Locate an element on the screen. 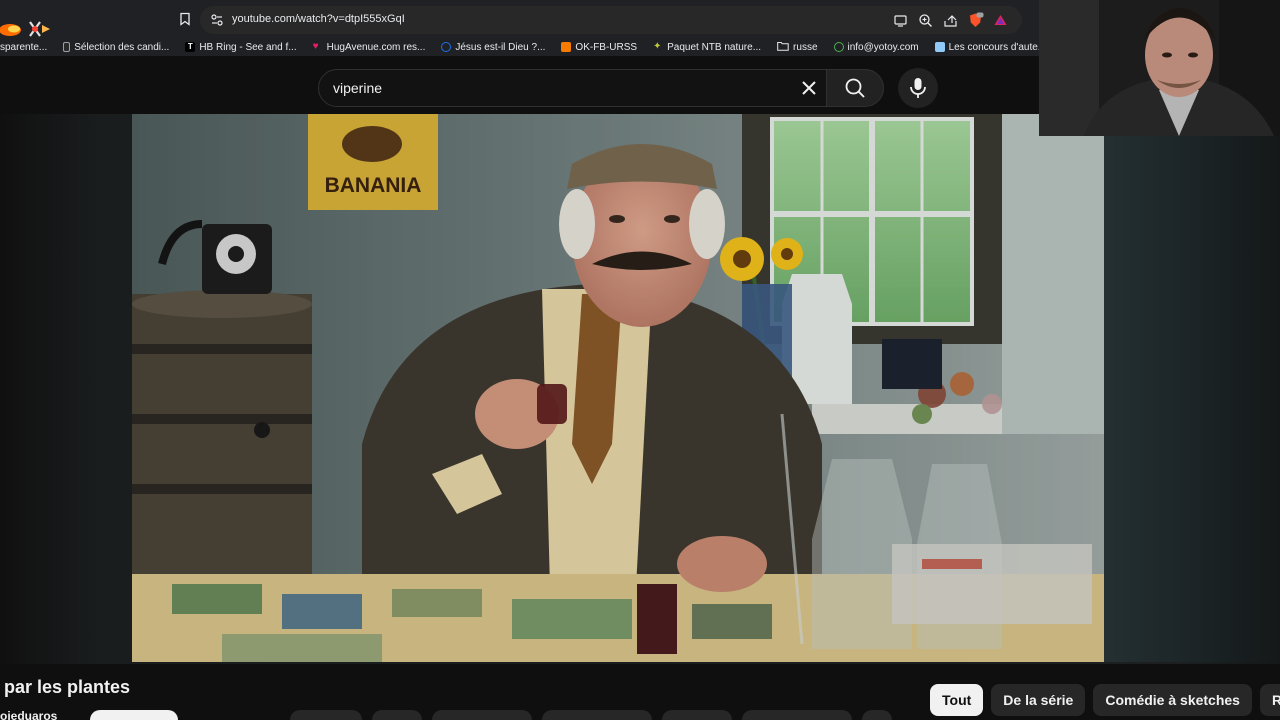 This screenshot has height=720, width=1280. image-icon is located at coordinates (939, 47).